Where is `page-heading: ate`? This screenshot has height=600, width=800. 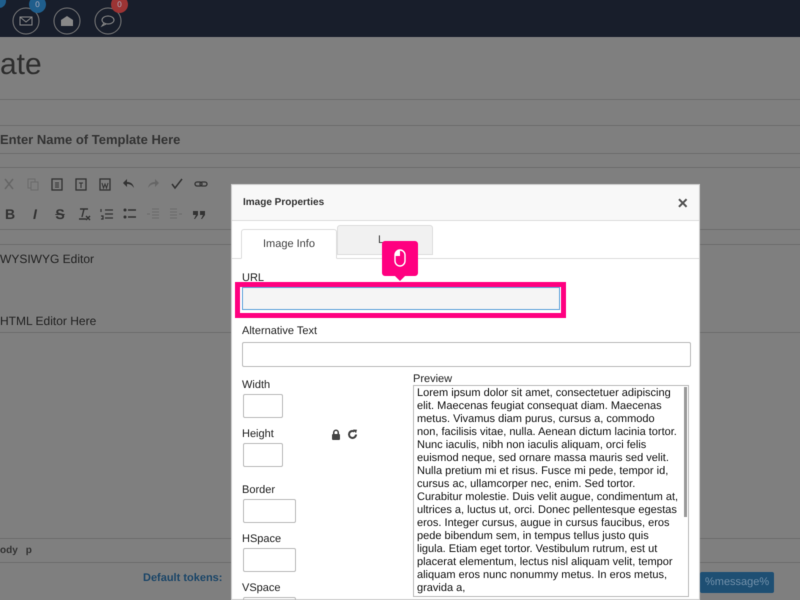 page-heading: ate is located at coordinates (21, 65).